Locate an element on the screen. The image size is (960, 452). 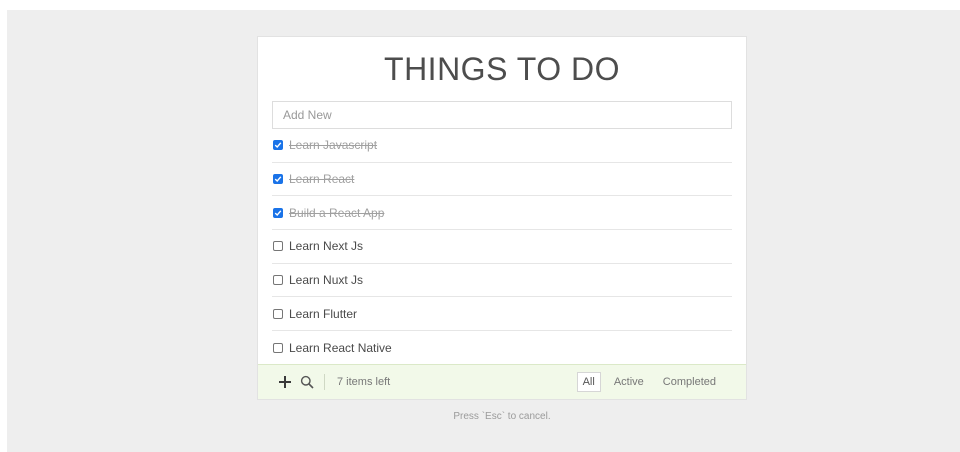
search-icon is located at coordinates (307, 382).